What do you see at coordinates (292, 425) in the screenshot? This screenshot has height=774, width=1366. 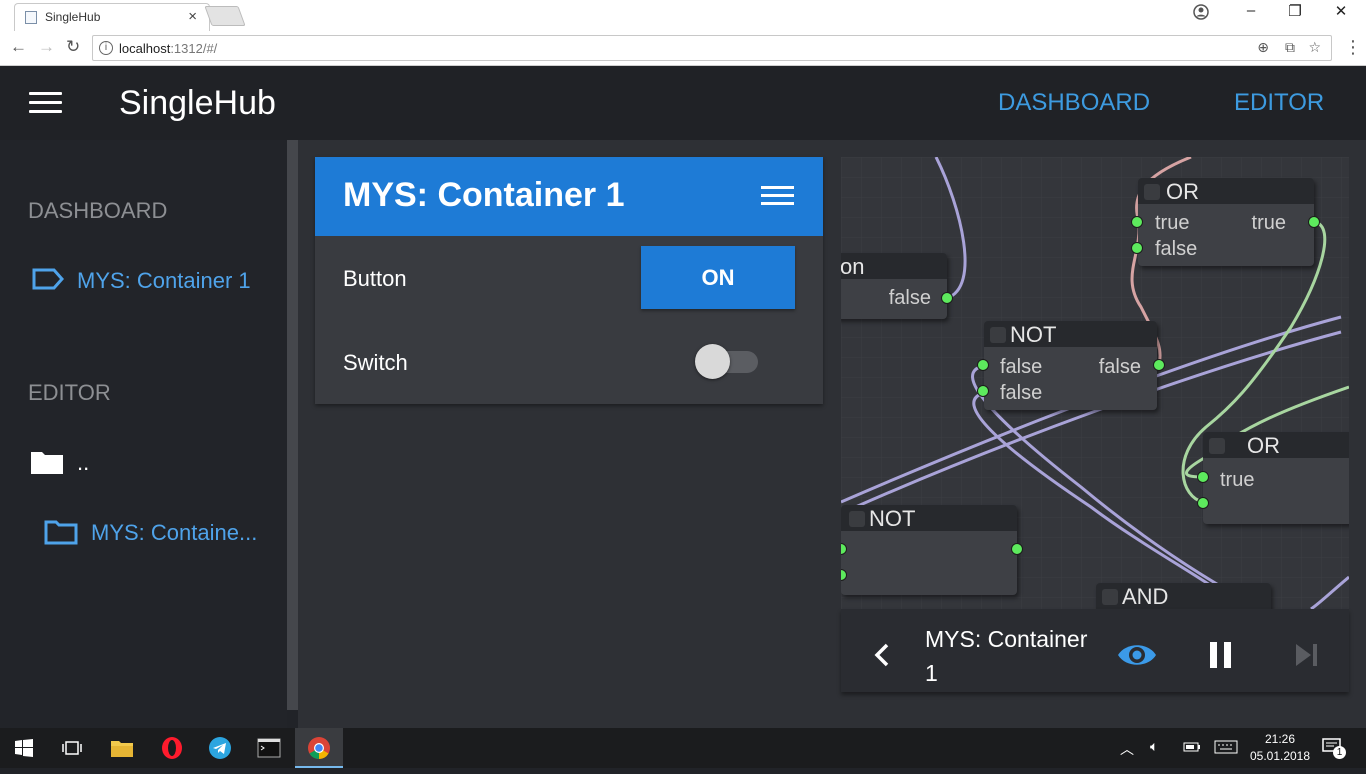 I see `sidebar-scrollbar` at bounding box center [292, 425].